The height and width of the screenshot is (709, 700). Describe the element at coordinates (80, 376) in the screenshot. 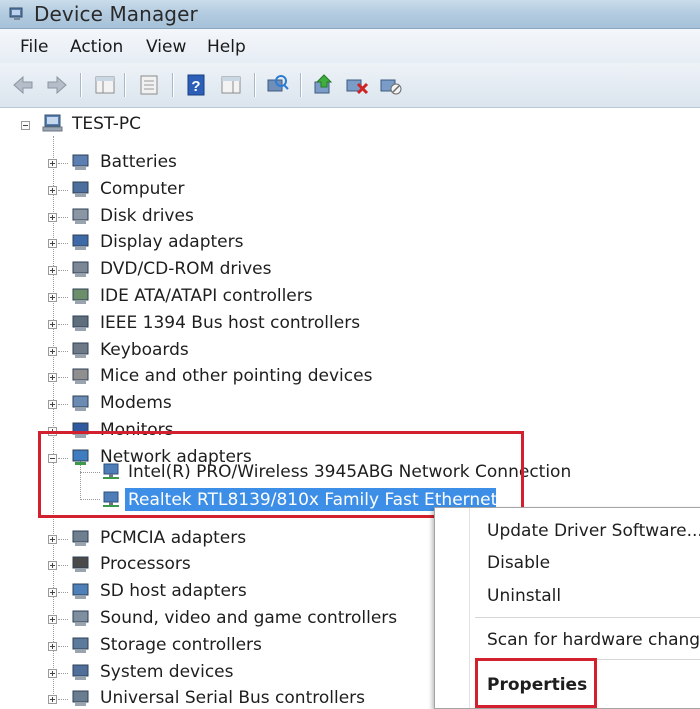

I see `mouse-icon` at that location.